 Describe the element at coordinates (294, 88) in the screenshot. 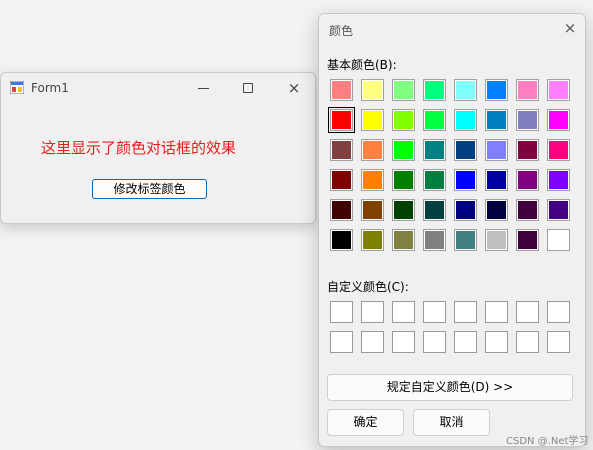

I see `close-button: ×` at that location.